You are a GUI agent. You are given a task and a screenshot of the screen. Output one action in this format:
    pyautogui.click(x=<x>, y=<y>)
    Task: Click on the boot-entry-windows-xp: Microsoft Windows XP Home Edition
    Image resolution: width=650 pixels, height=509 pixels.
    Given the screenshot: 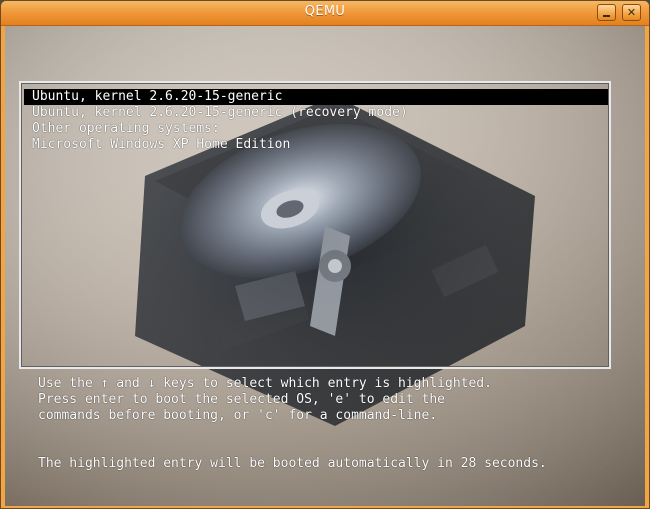 What is the action you would take?
    pyautogui.click(x=316, y=145)
    